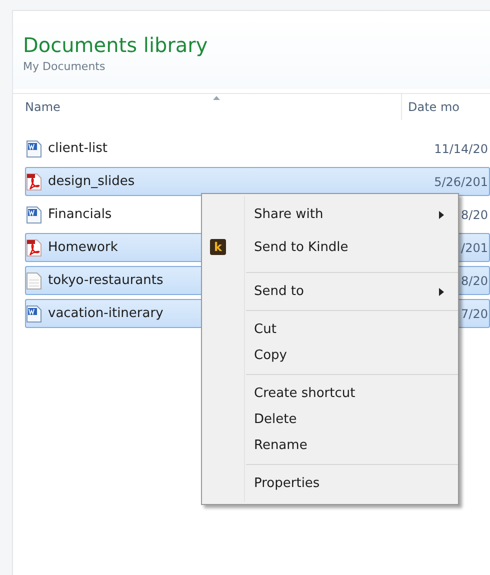 The height and width of the screenshot is (575, 490). Describe the element at coordinates (106, 313) in the screenshot. I see `file-name: vacation-itinerary` at that location.